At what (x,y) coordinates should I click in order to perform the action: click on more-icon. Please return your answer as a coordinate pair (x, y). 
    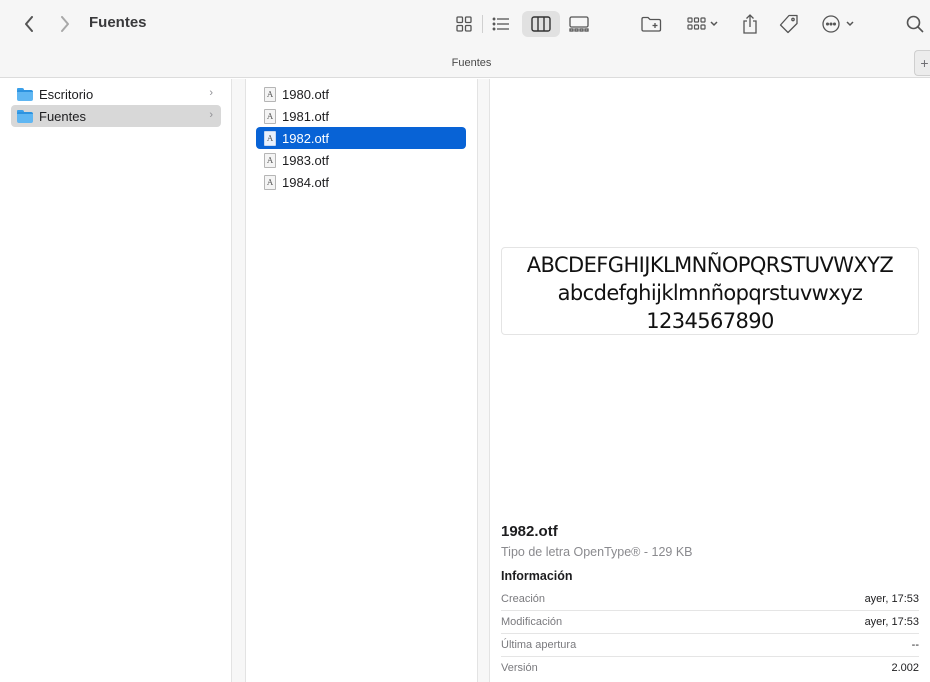
    Looking at the image, I should click on (838, 24).